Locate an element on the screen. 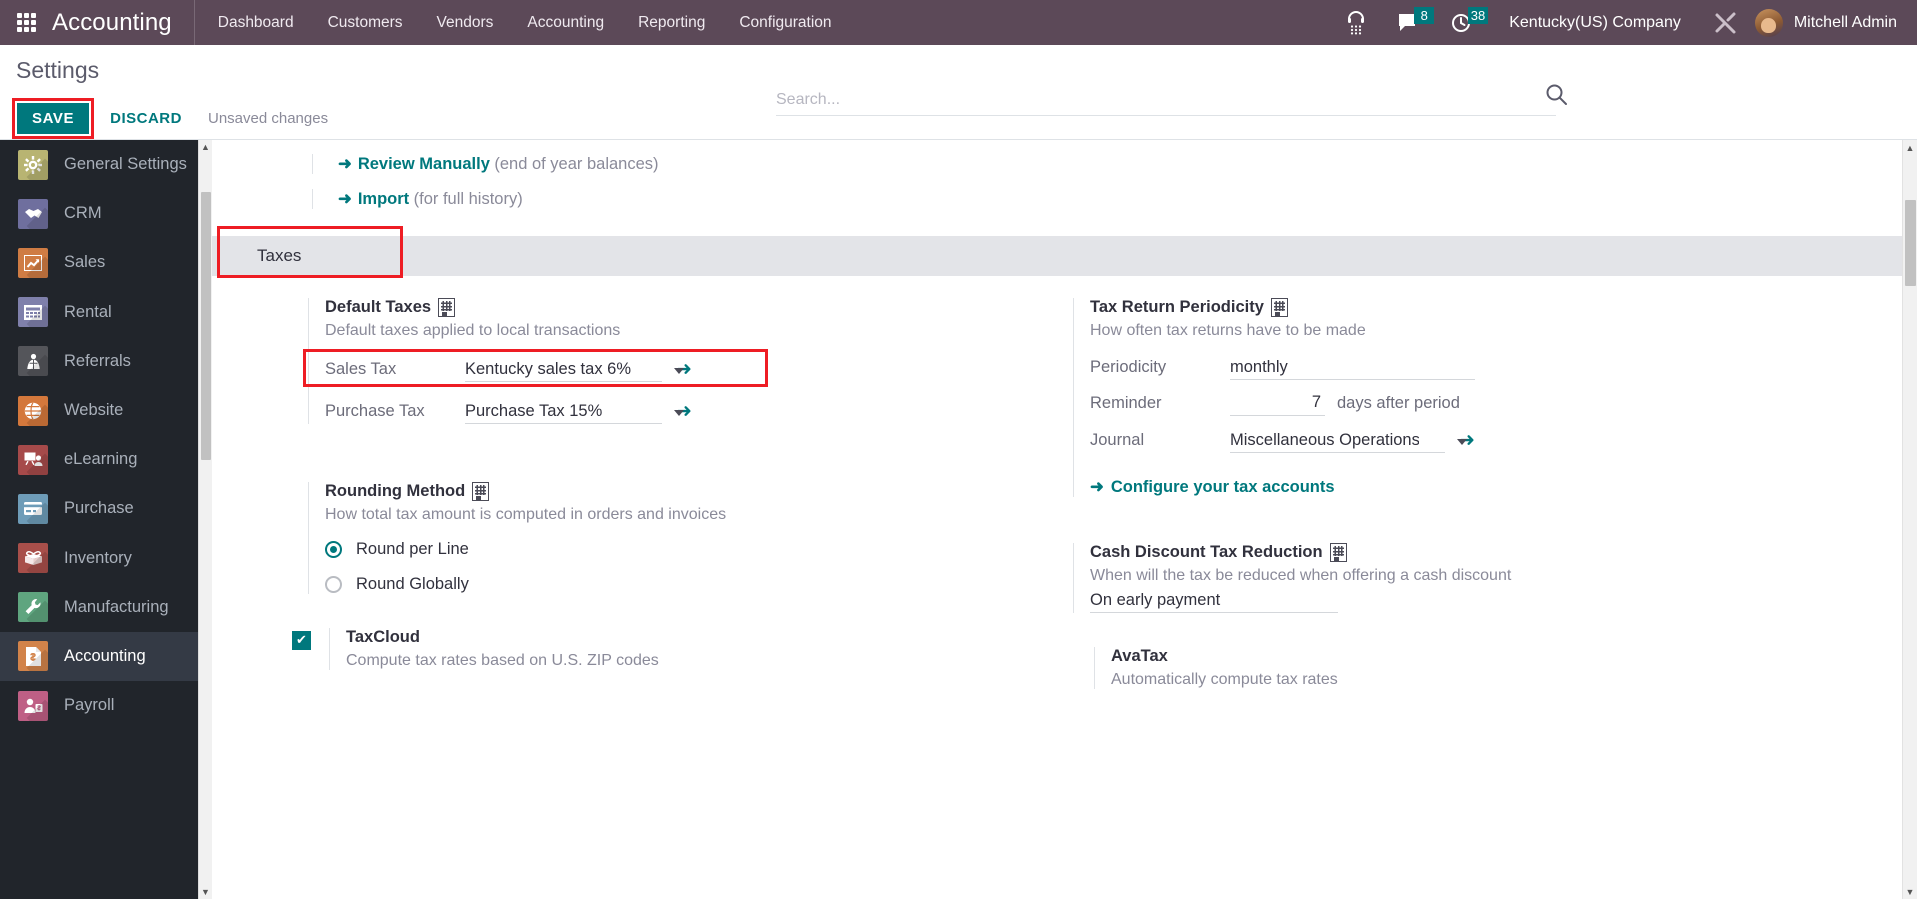  sidebar-item-general-settings: General Settings is located at coordinates (106, 164).